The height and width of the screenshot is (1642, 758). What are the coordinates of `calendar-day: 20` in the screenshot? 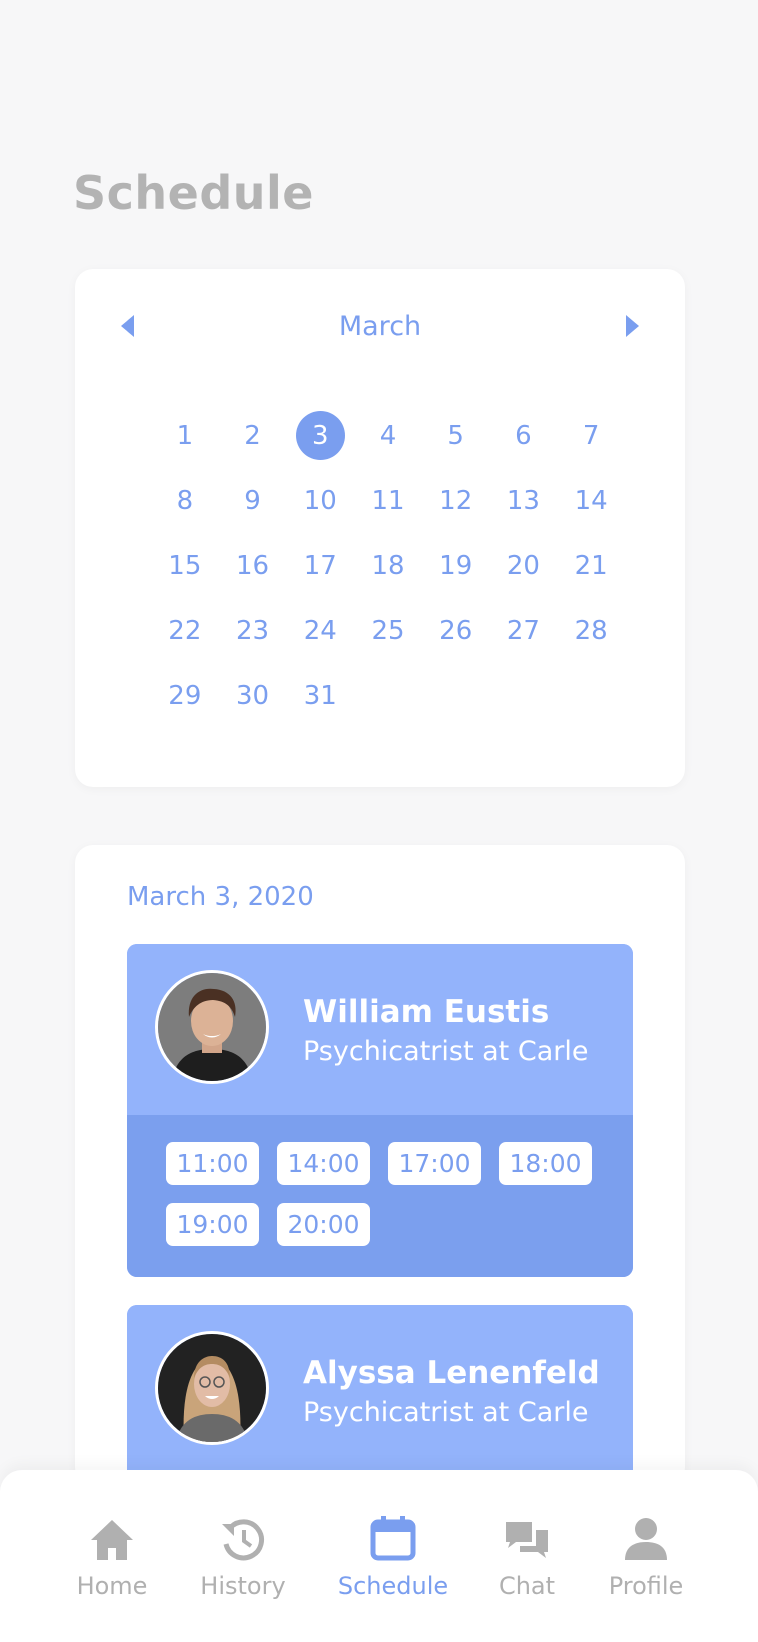 It's located at (524, 565).